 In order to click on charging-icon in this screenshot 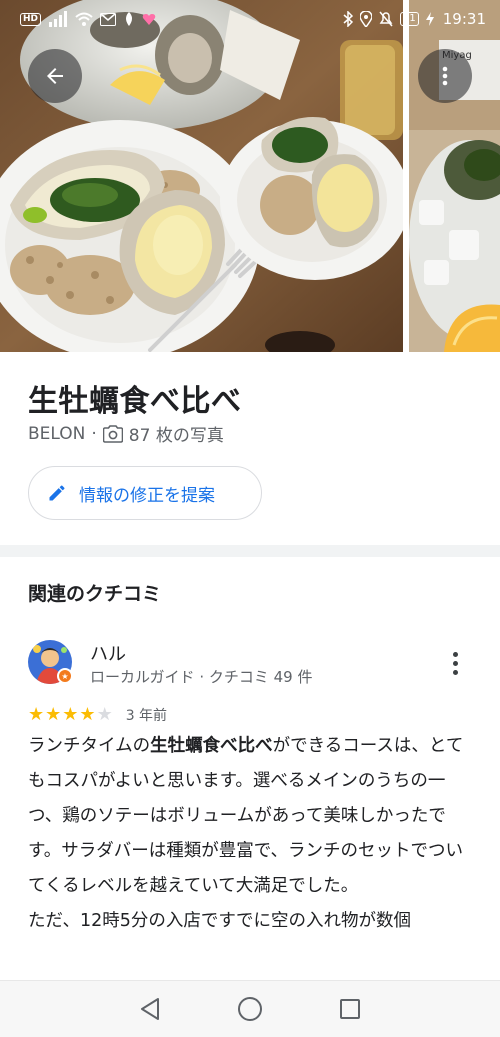, I will do `click(429, 19)`.